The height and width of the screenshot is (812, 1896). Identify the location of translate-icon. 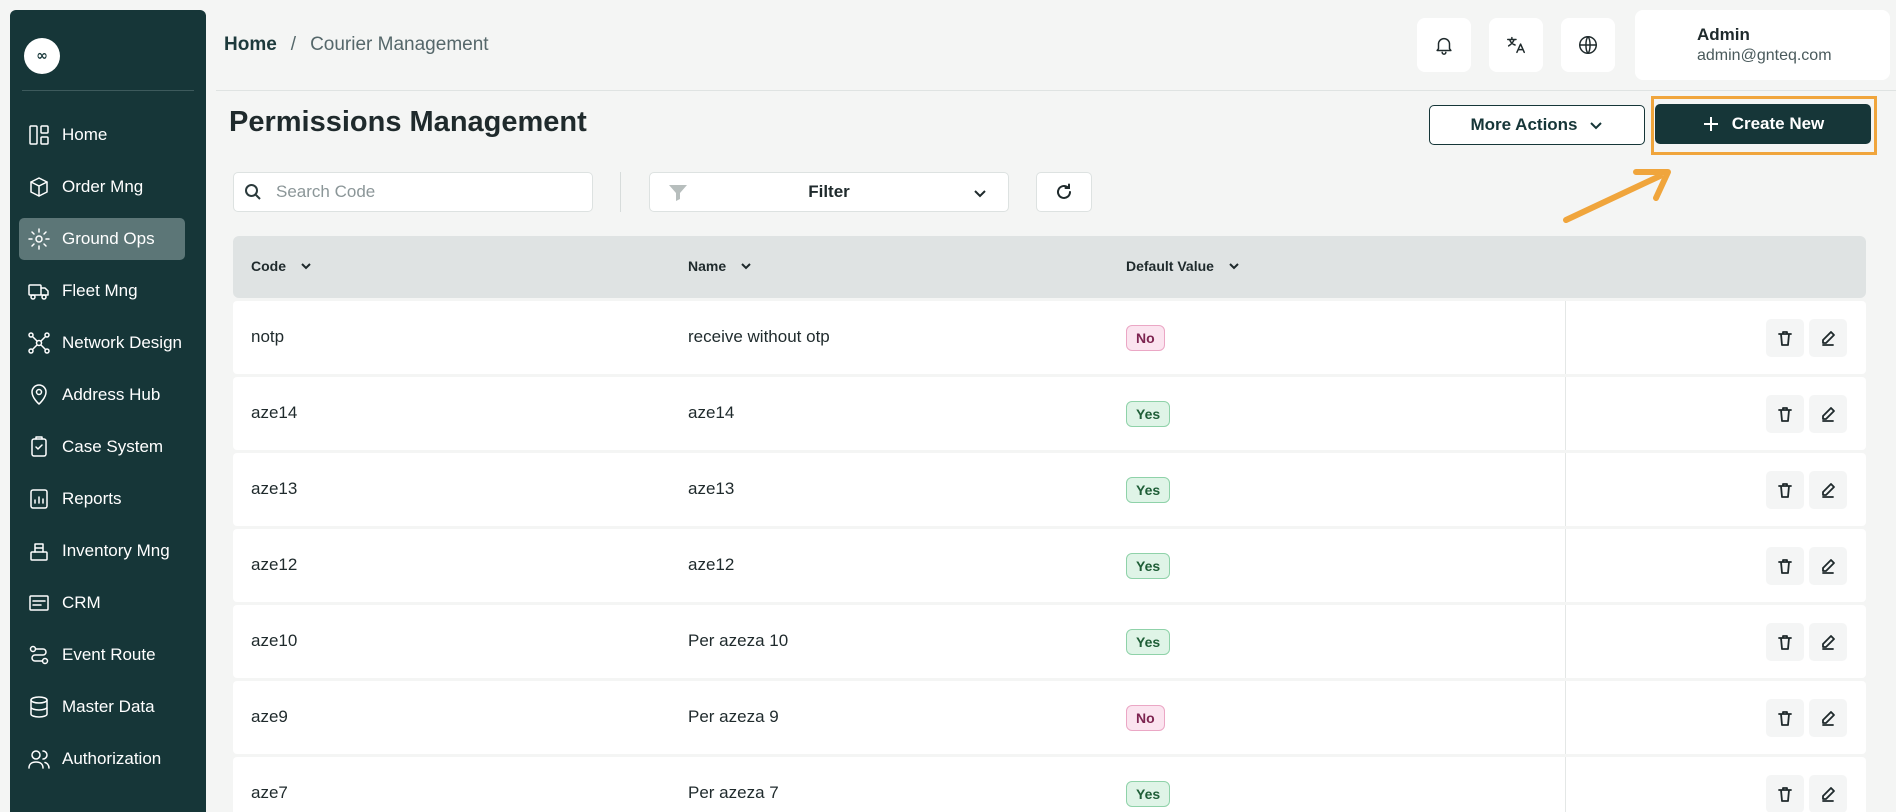
(1516, 45).